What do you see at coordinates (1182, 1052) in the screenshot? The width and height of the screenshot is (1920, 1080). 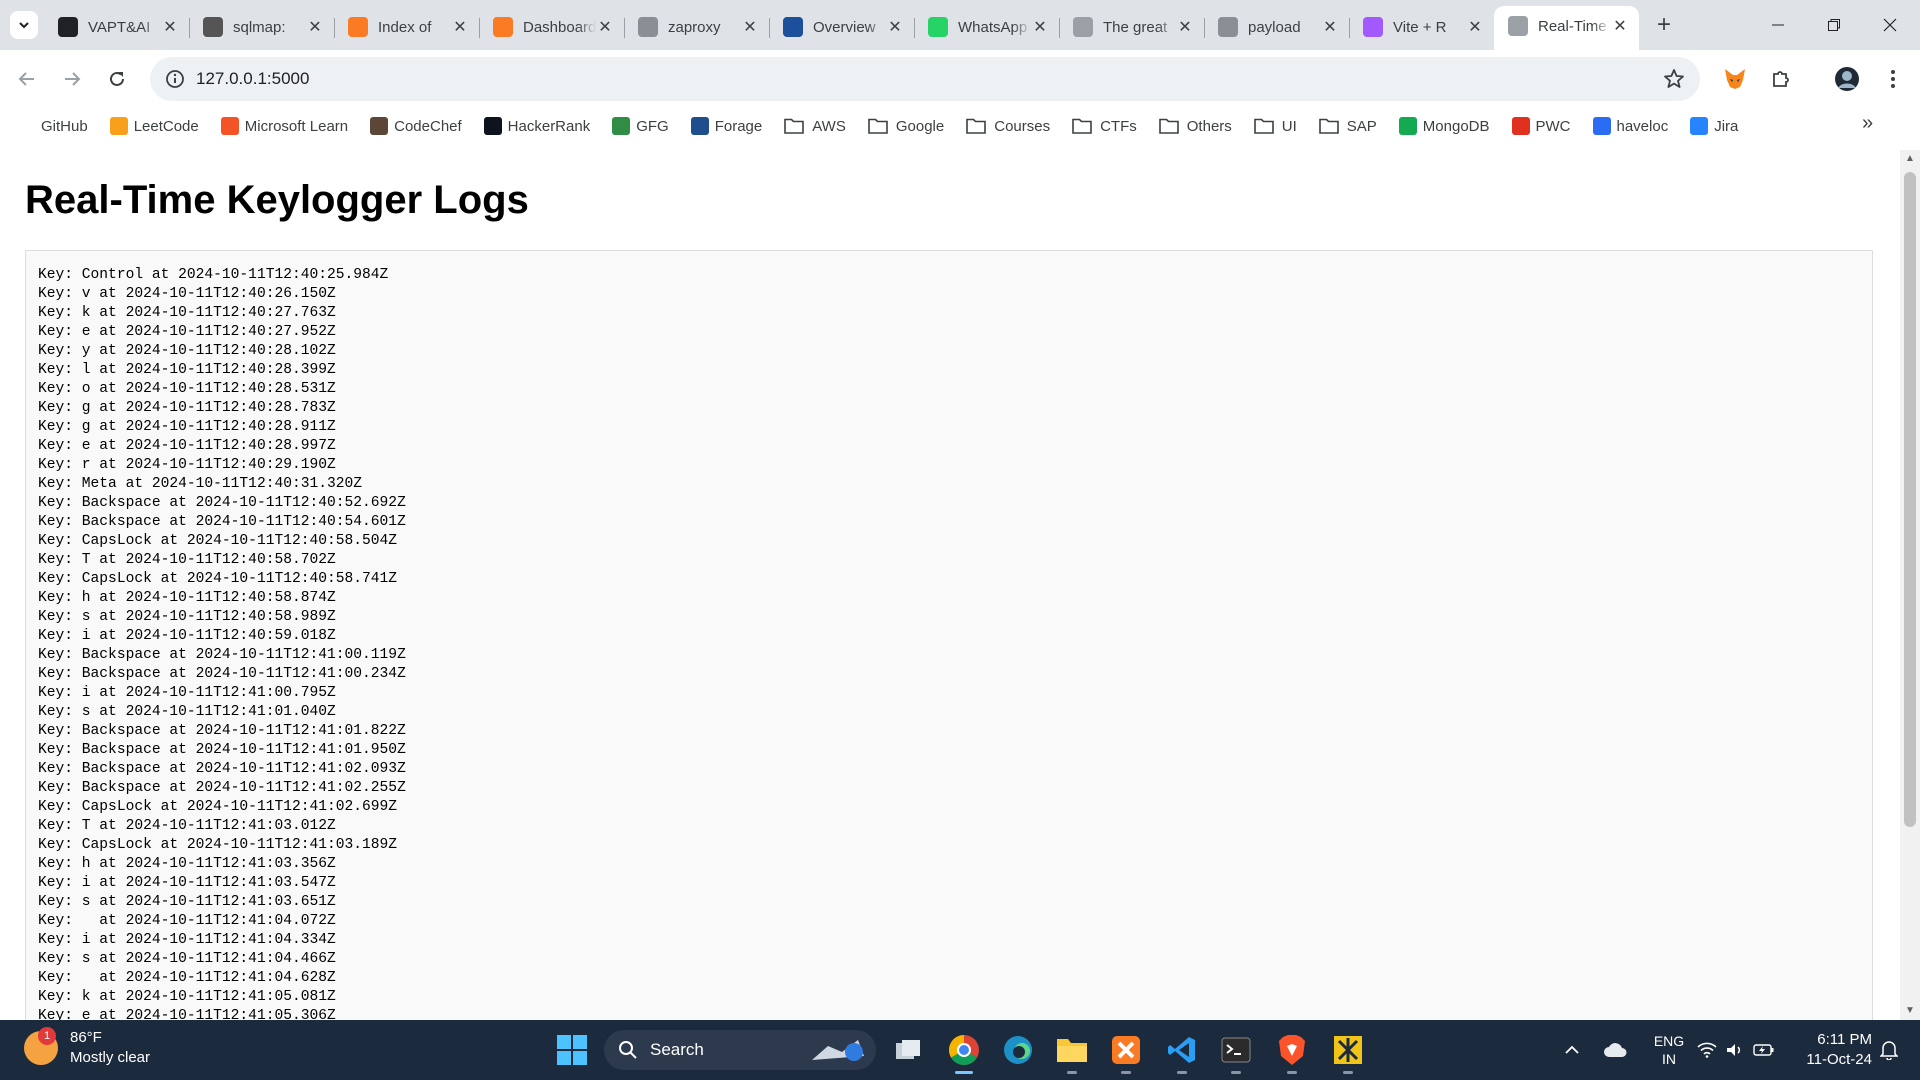 I see `taskbar-vscode` at bounding box center [1182, 1052].